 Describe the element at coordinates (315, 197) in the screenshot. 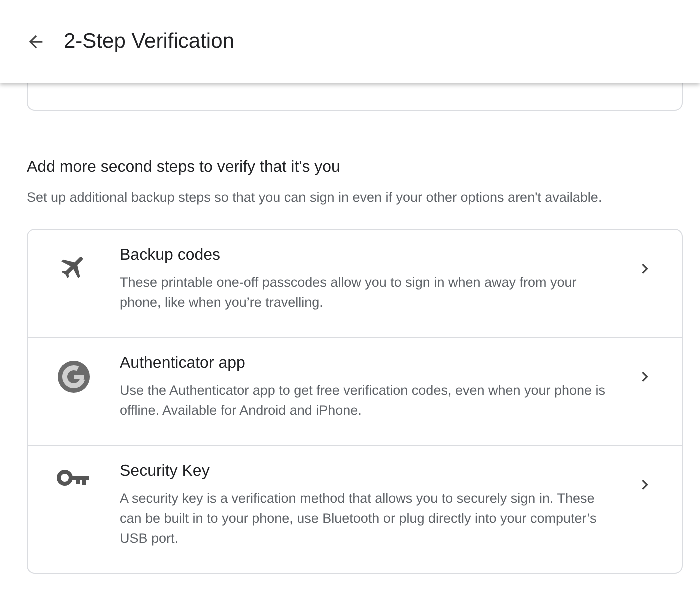

I see `section-subtitle: Set up additional backup steps so that you can sign in even if your other options aren't available.` at that location.